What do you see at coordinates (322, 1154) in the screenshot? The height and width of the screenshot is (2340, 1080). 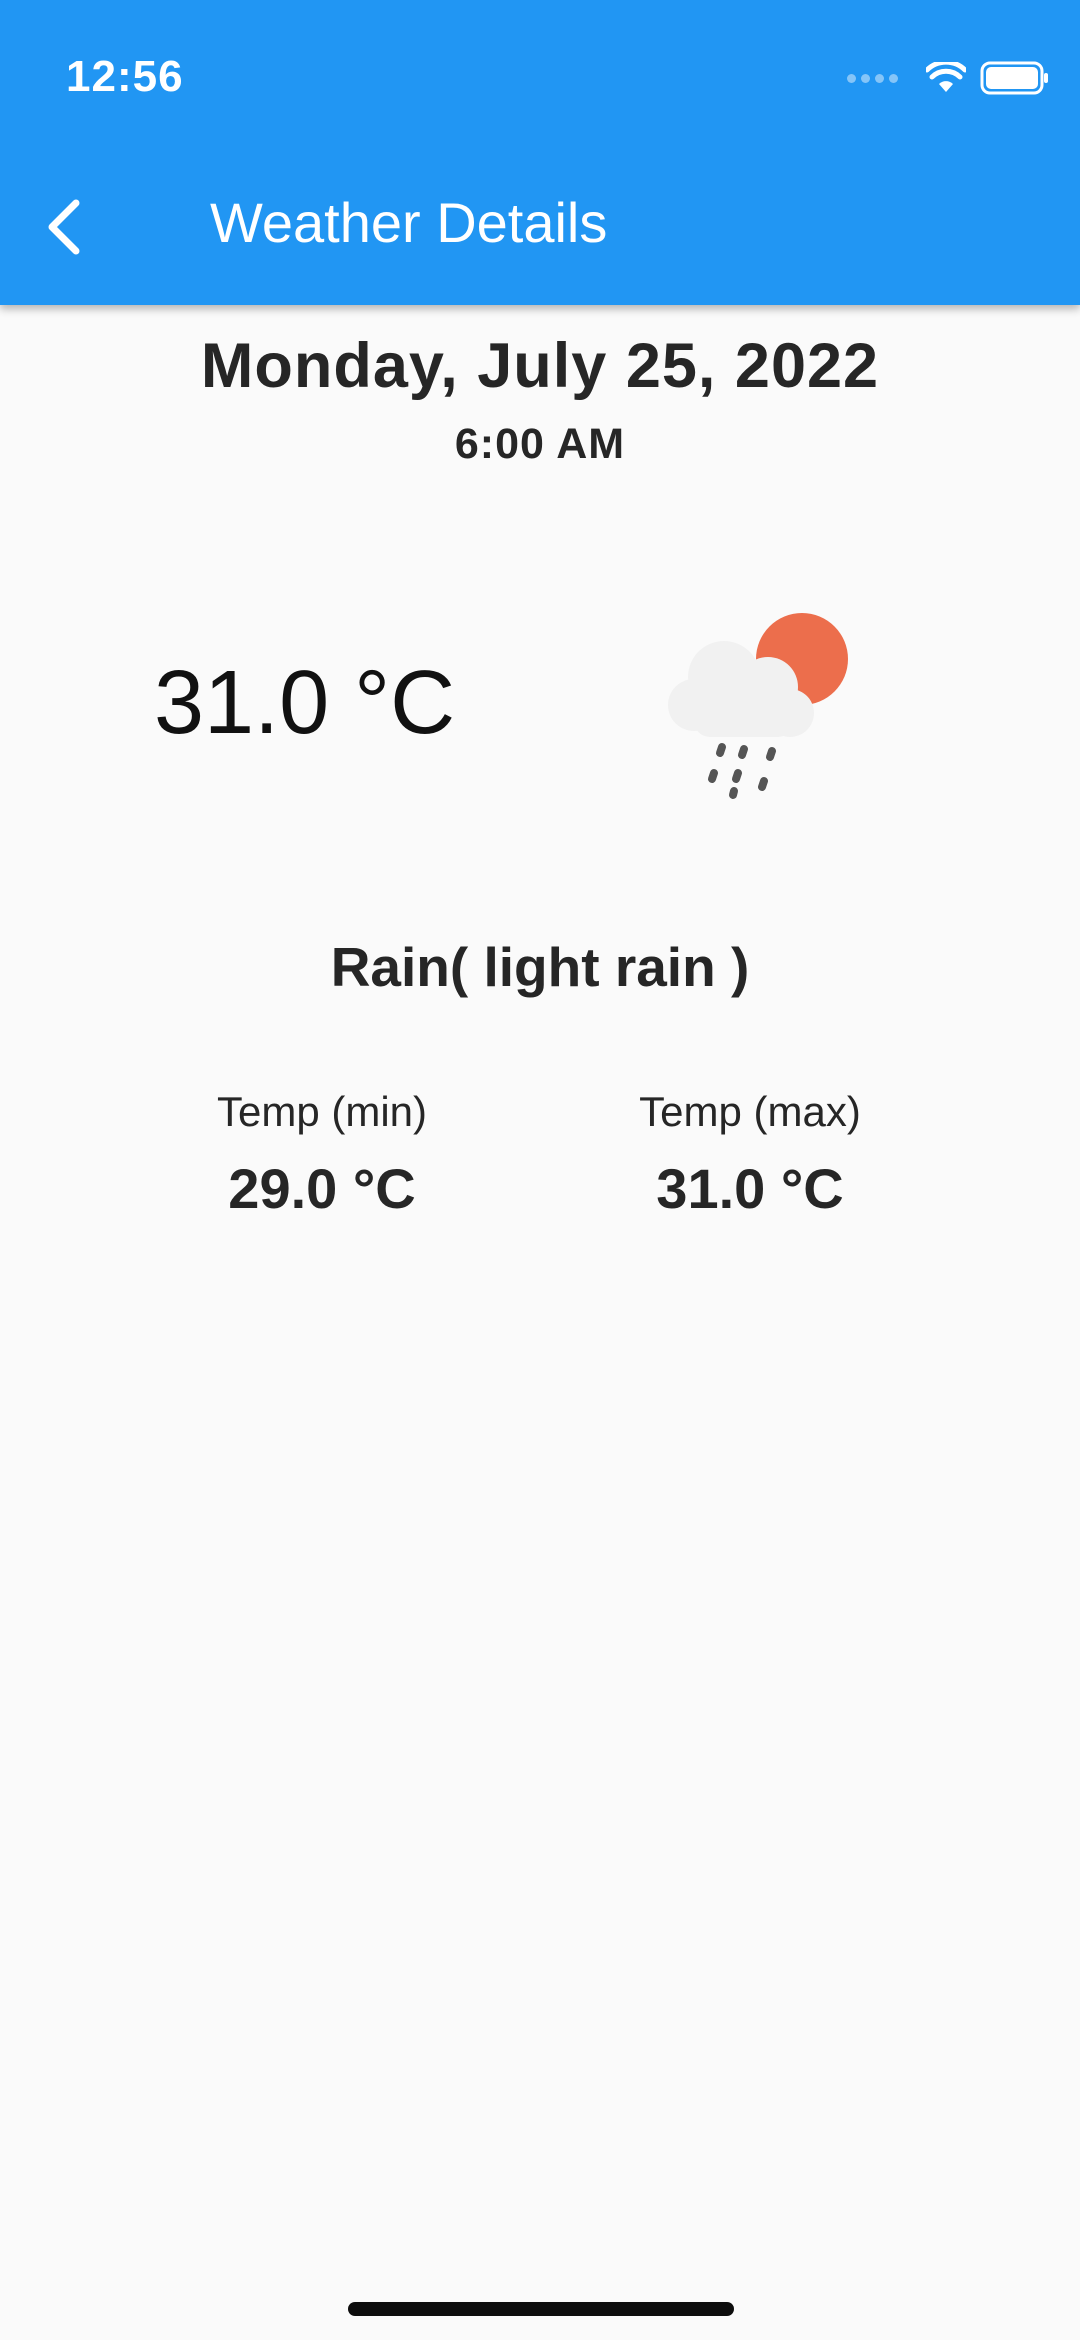 I see `temp-min-block: Temp (min) 29.0 °C` at bounding box center [322, 1154].